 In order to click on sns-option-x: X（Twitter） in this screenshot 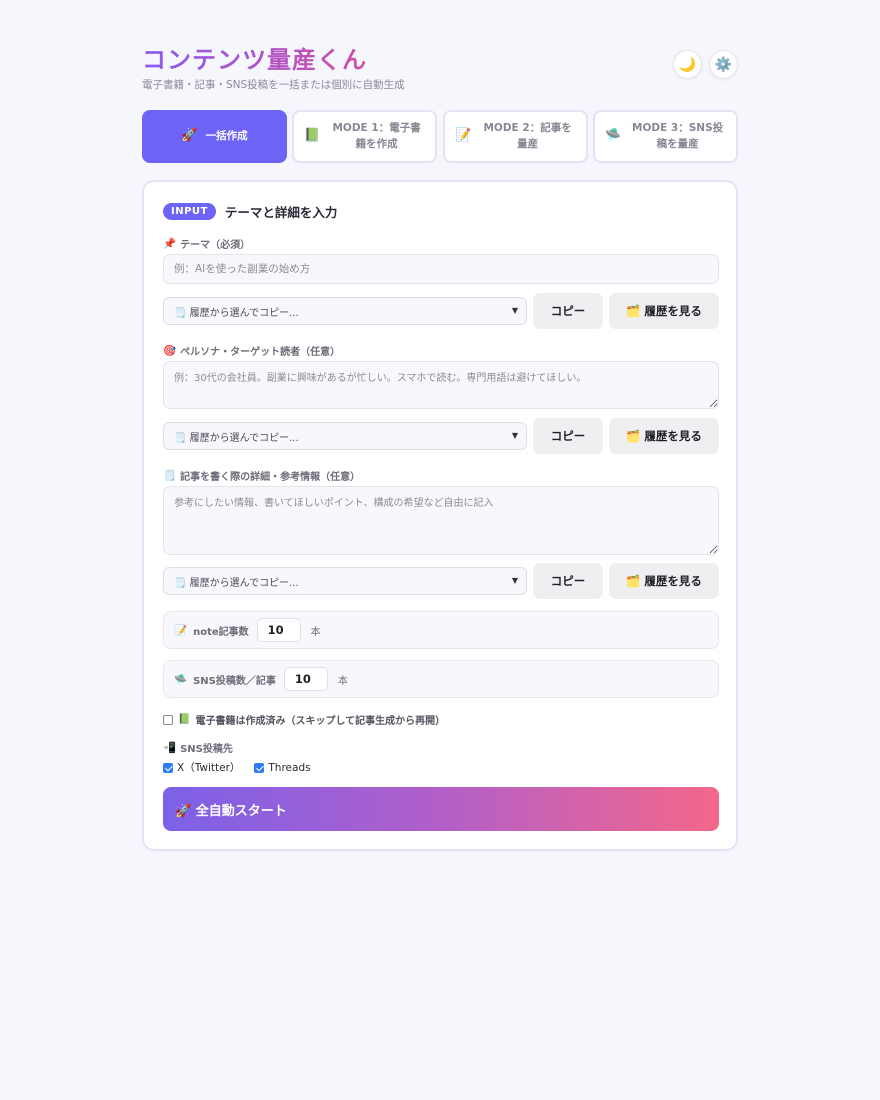, I will do `click(201, 767)`.